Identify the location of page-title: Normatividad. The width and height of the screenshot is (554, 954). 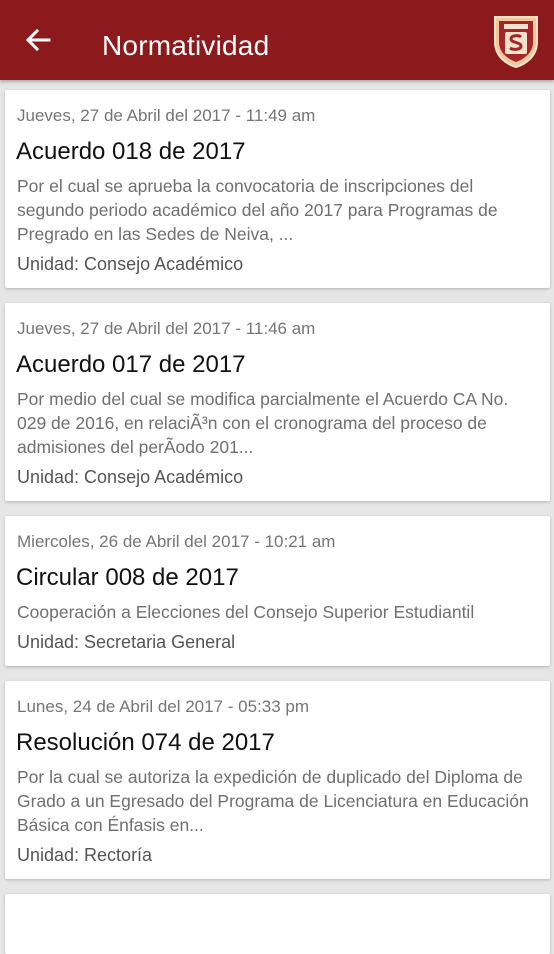
(186, 45).